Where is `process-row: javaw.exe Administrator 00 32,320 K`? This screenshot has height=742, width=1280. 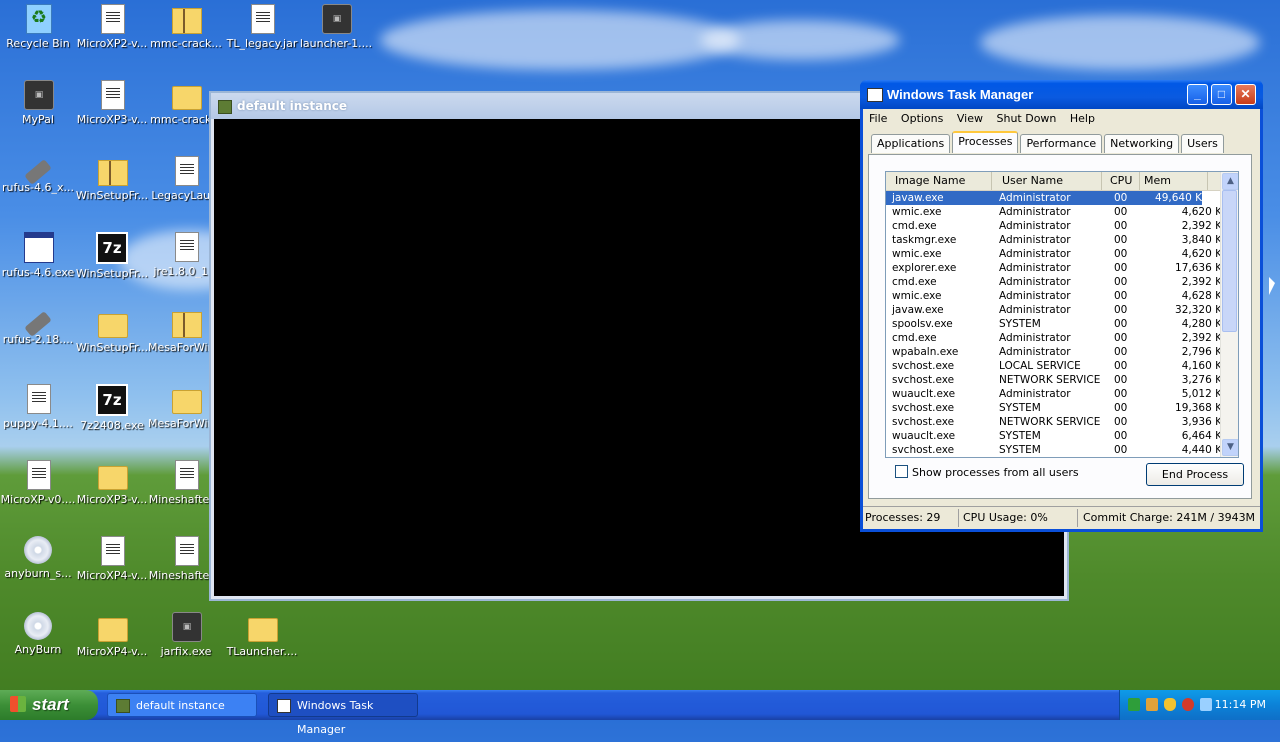
process-row: javaw.exe Administrator 00 32,320 K is located at coordinates (1054, 310).